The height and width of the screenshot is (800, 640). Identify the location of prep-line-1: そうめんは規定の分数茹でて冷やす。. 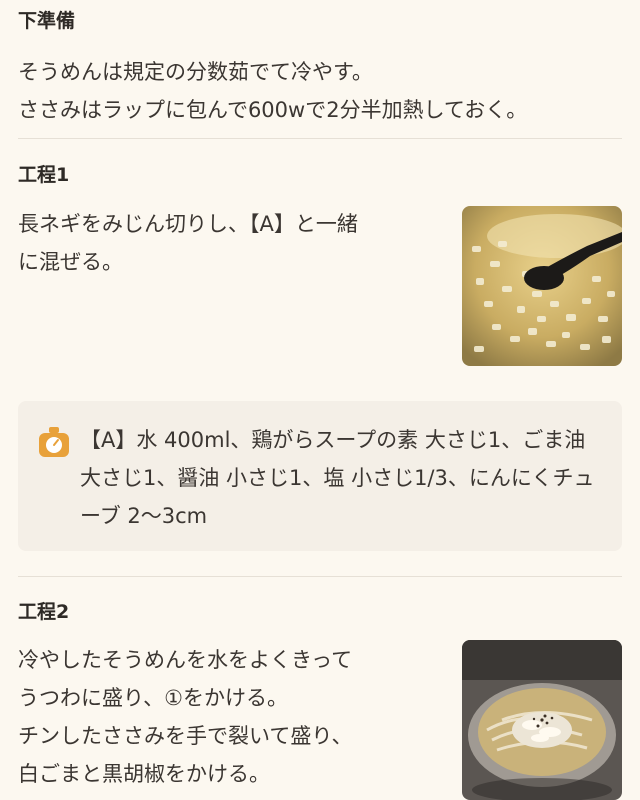
(195, 72).